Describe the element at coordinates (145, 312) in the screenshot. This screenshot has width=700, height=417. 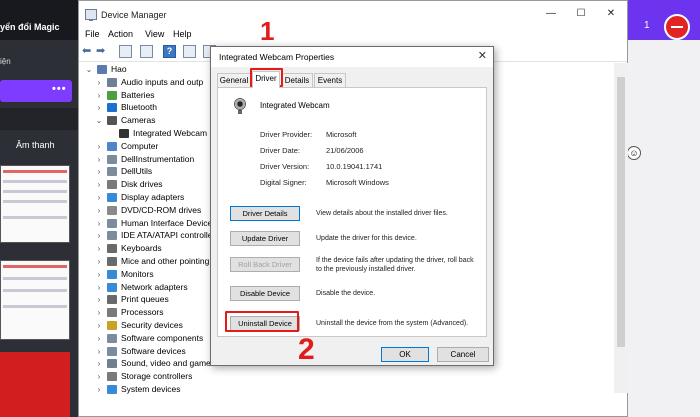
I see `tree-item: › Processors` at that location.